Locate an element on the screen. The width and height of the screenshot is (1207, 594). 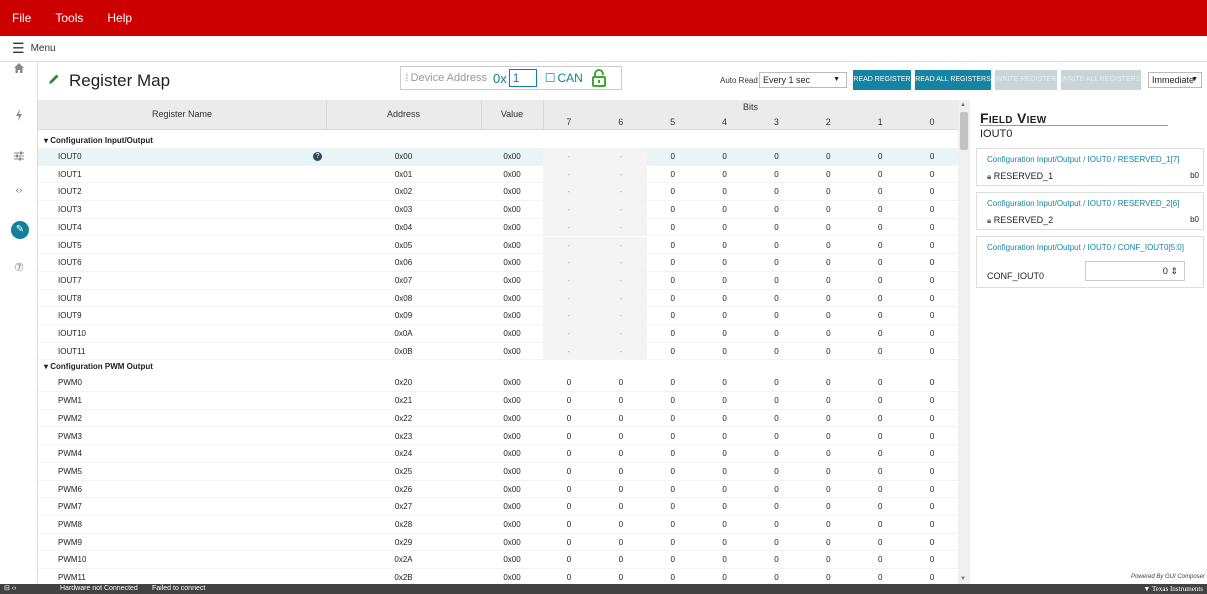
conf-iout0-spinner: 0 ⇕ is located at coordinates (1135, 271).